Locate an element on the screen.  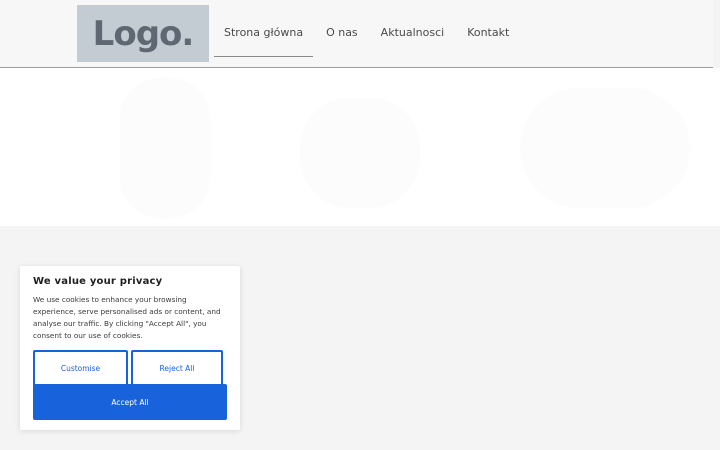
customise-button: Customise is located at coordinates (80, 368).